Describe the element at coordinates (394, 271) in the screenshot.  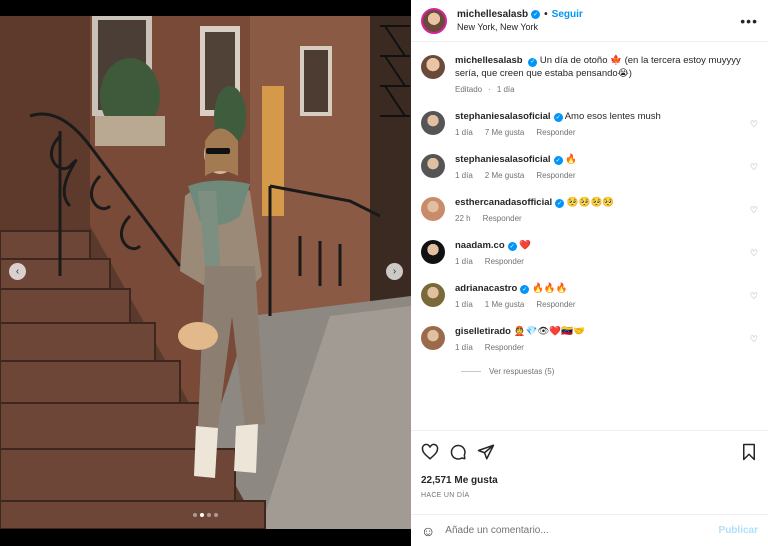
I see `carousel-next-button: ›` at that location.